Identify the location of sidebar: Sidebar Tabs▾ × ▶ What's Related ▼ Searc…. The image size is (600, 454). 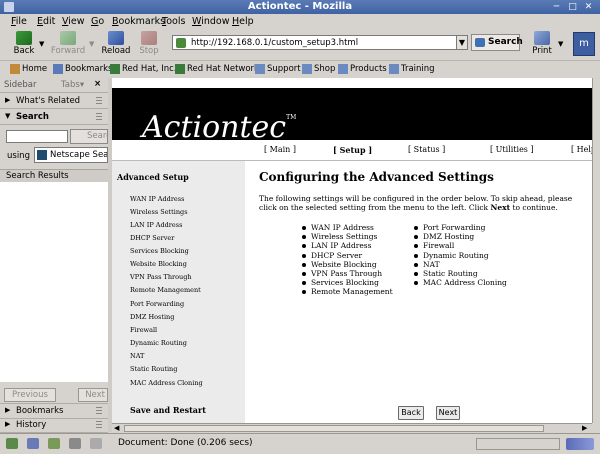
(54, 255).